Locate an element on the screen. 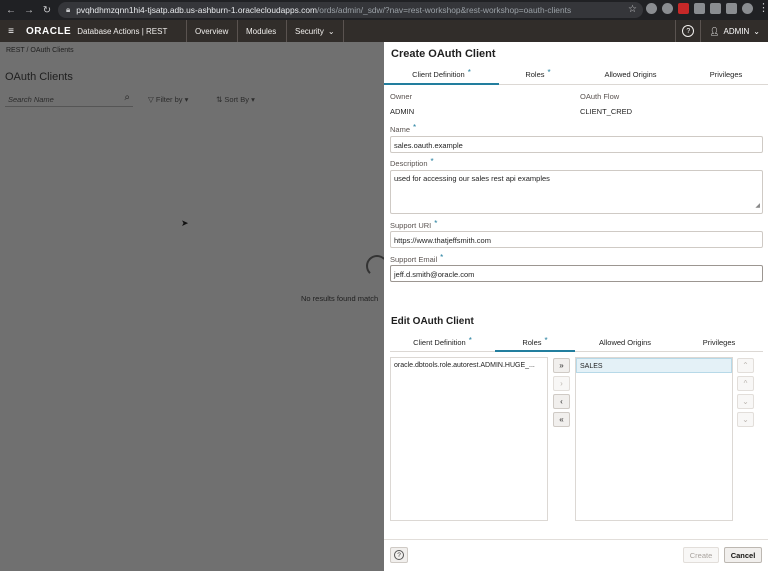 The height and width of the screenshot is (571, 768). edit-section-title: Edit OAuth Client is located at coordinates (432, 321).